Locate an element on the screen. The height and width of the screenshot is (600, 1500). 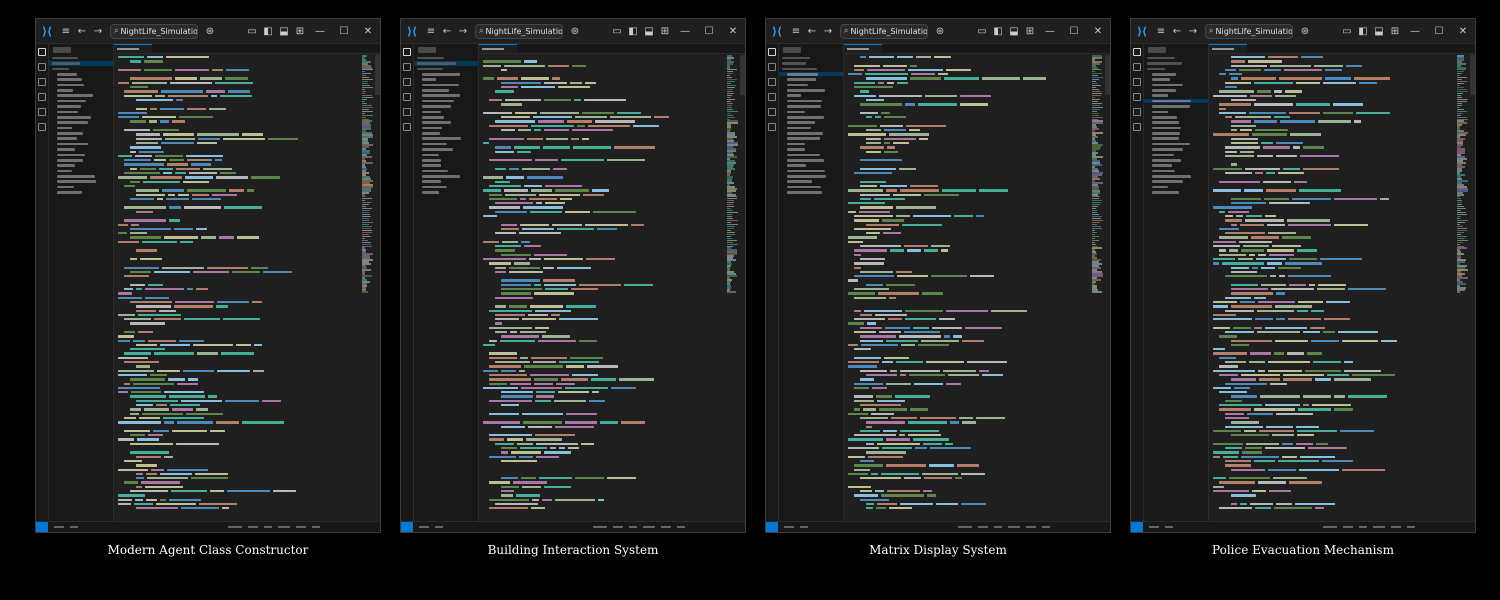
editor-area is located at coordinates (612, 283).